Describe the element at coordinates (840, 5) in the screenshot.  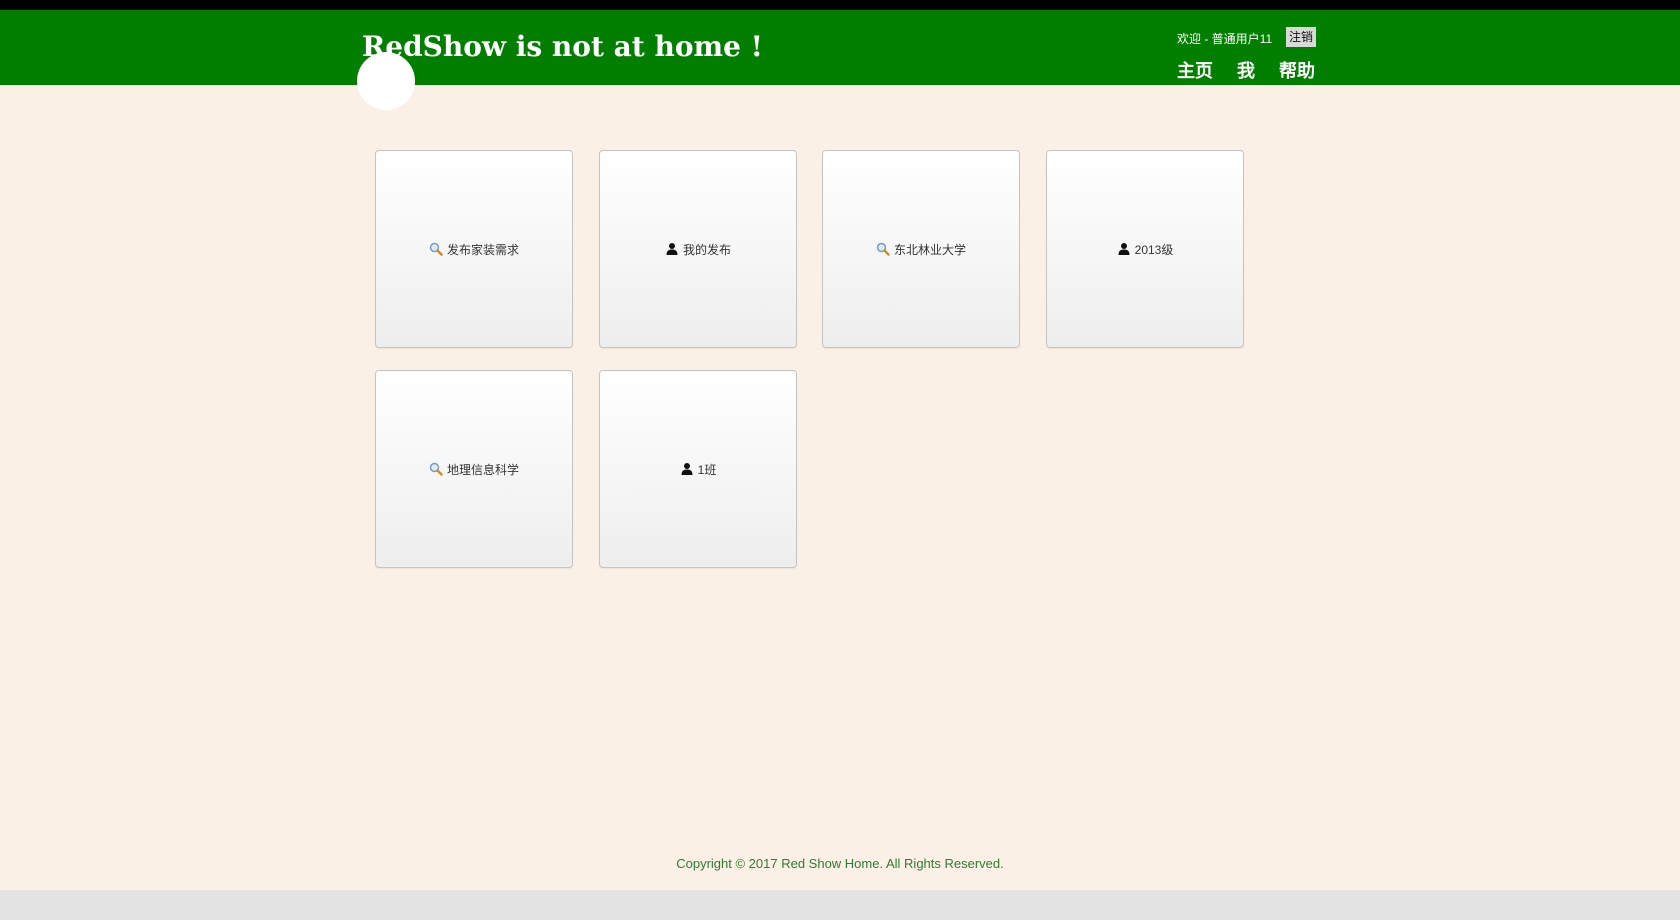
I see `top-black-strip` at that location.